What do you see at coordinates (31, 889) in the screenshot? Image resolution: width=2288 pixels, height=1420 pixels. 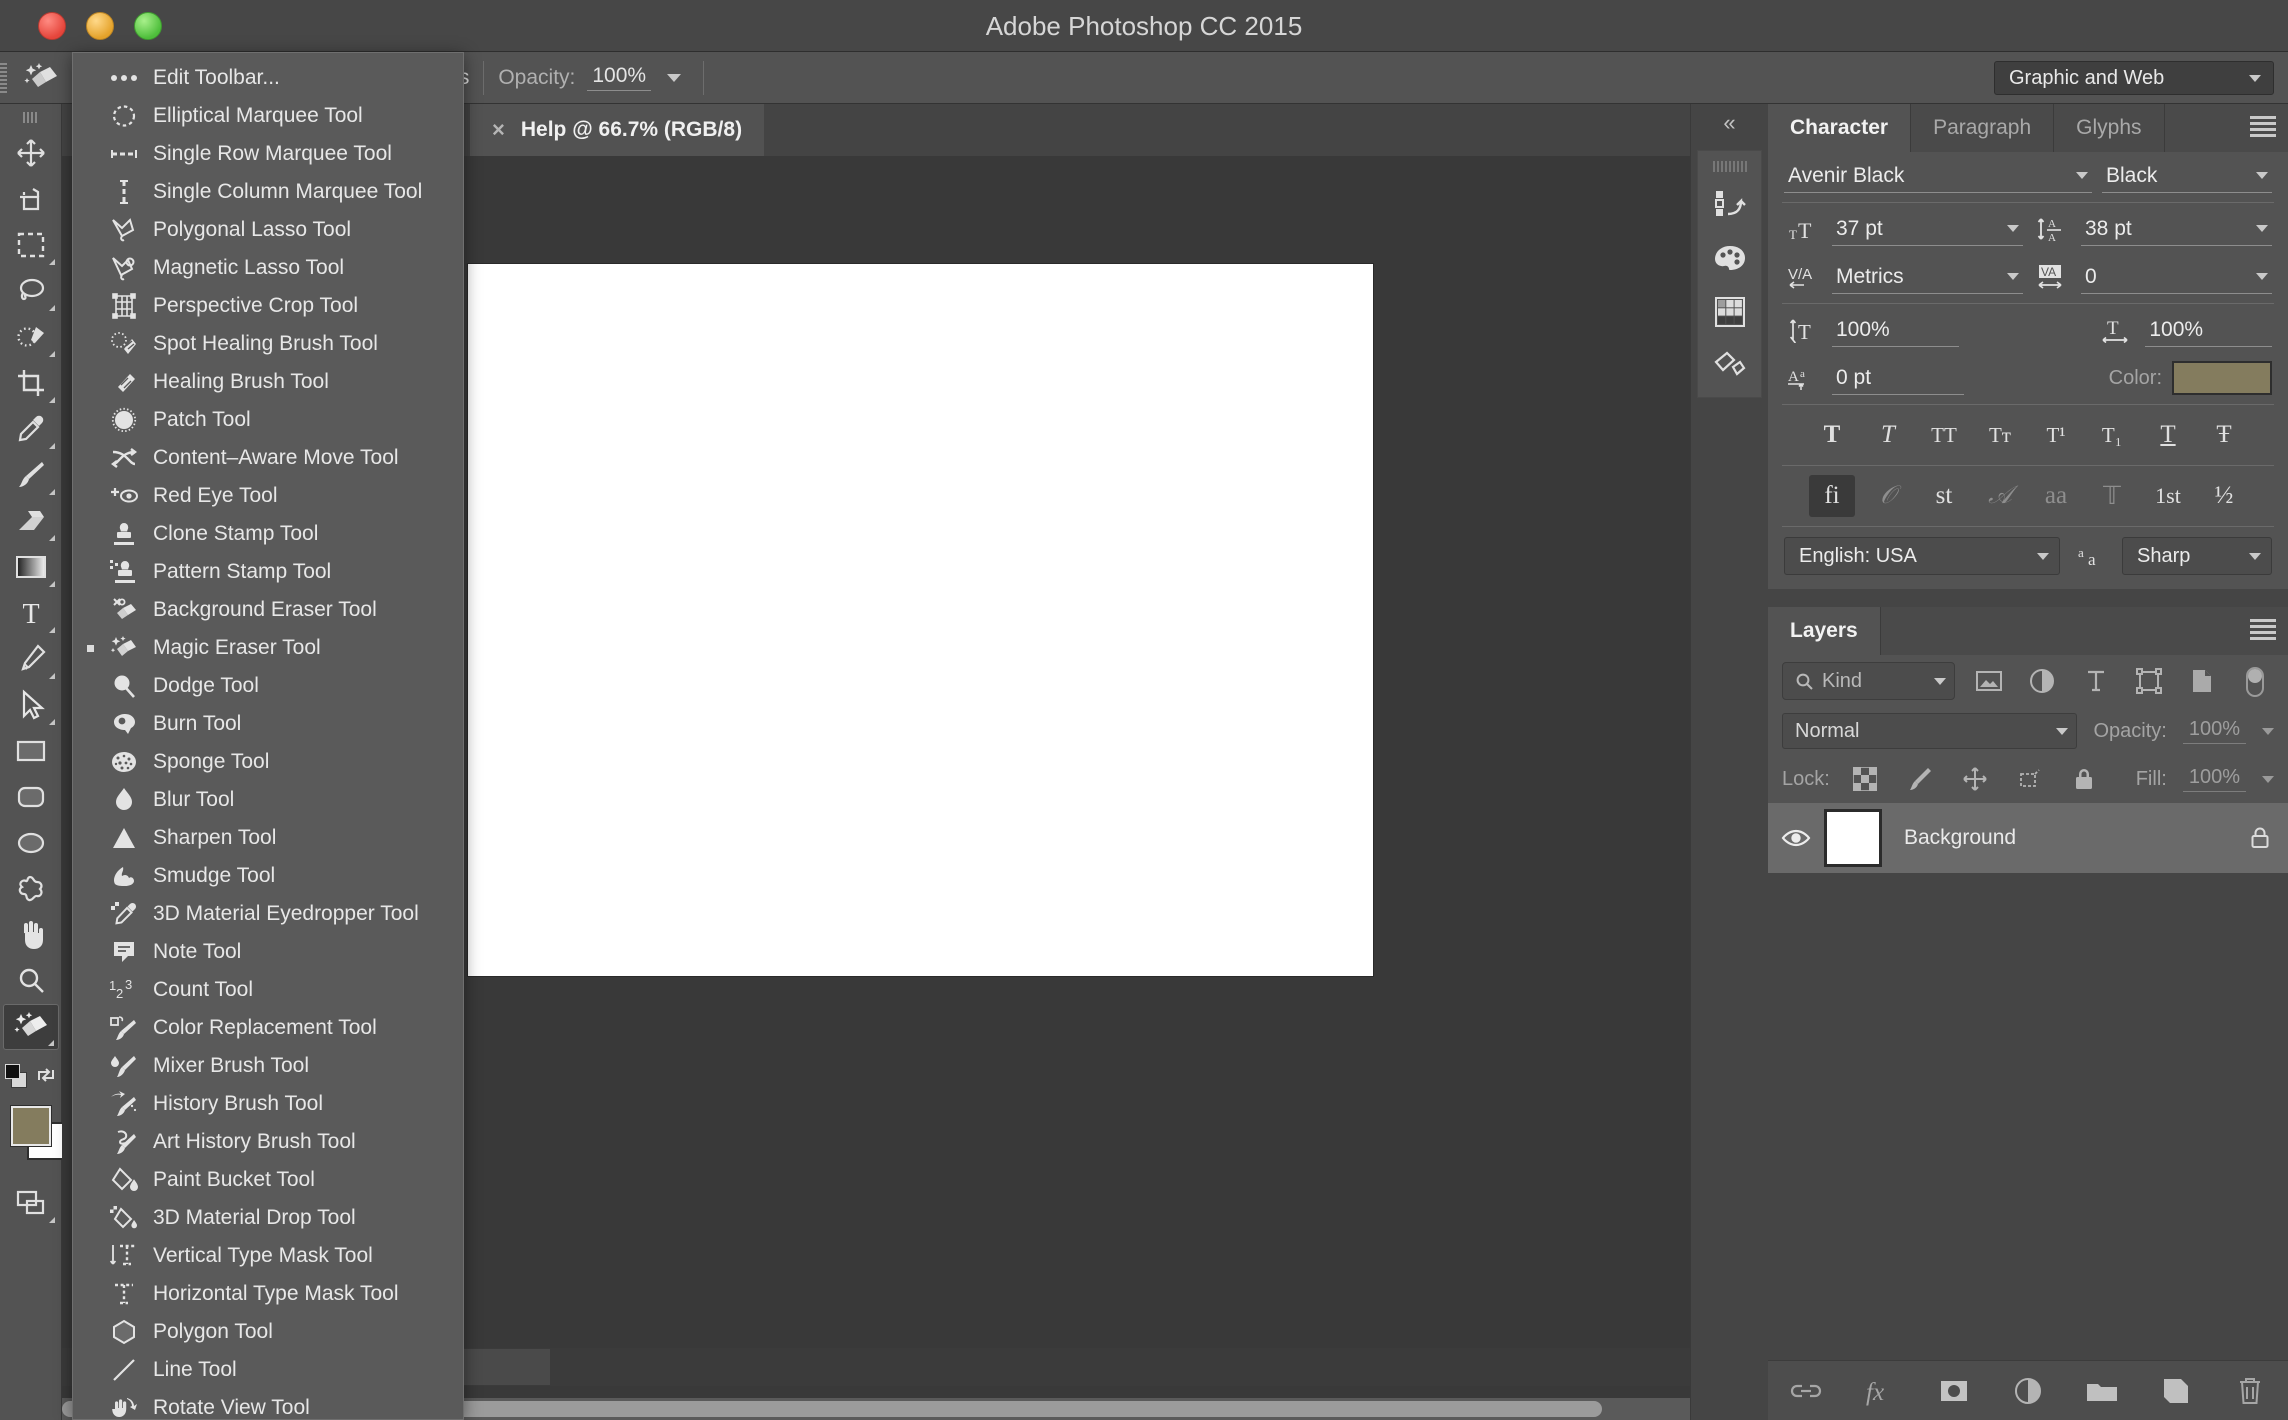 I see `custom-shape-tool` at bounding box center [31, 889].